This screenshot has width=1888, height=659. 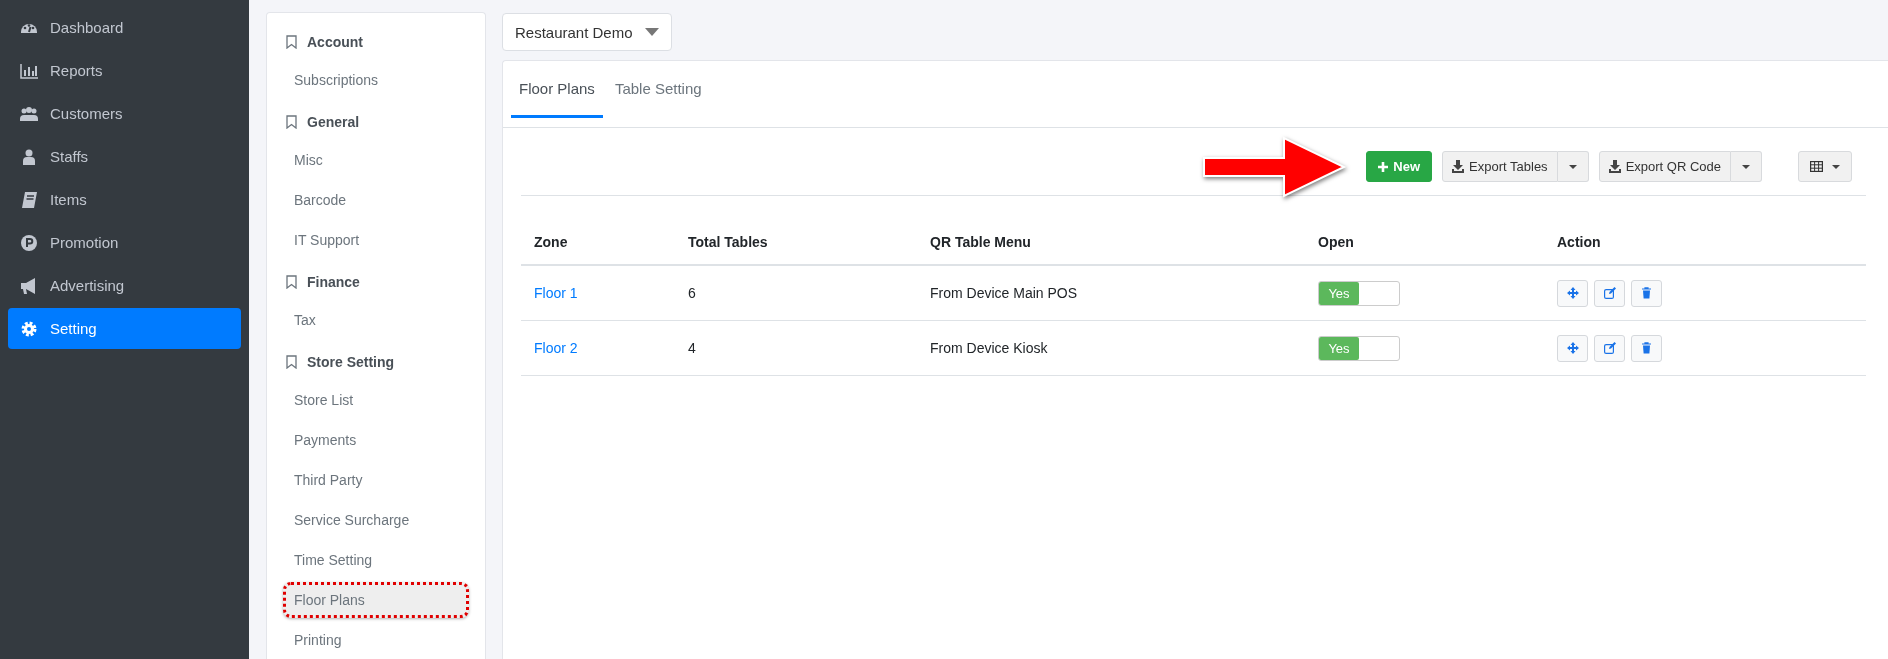 What do you see at coordinates (377, 200) in the screenshot?
I see `settings-menu-item: Barcode` at bounding box center [377, 200].